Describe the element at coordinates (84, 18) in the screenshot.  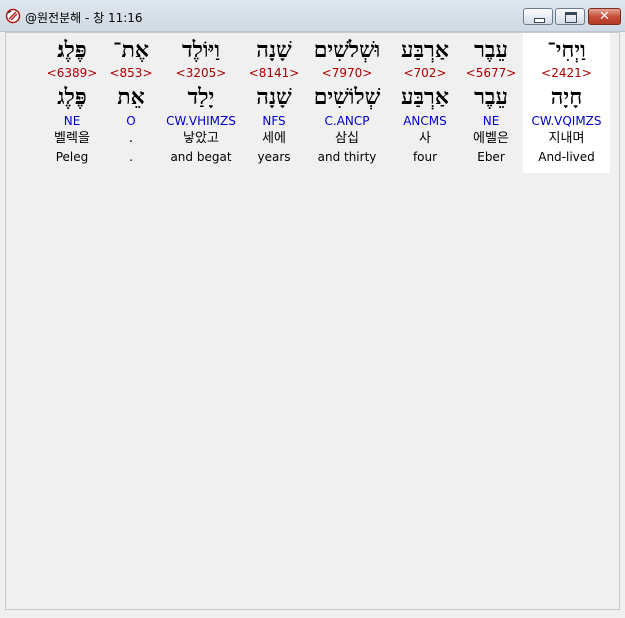
I see `window-title: @원전분해 - 창 11:16` at that location.